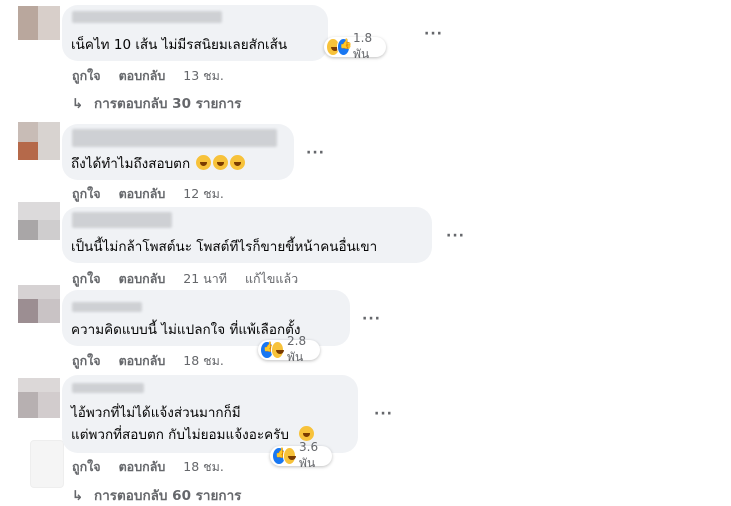 This screenshot has width=731, height=506. Describe the element at coordinates (168, 104) in the screenshot. I see `replies-label: การตอบกลับ 30 รายการ` at that location.